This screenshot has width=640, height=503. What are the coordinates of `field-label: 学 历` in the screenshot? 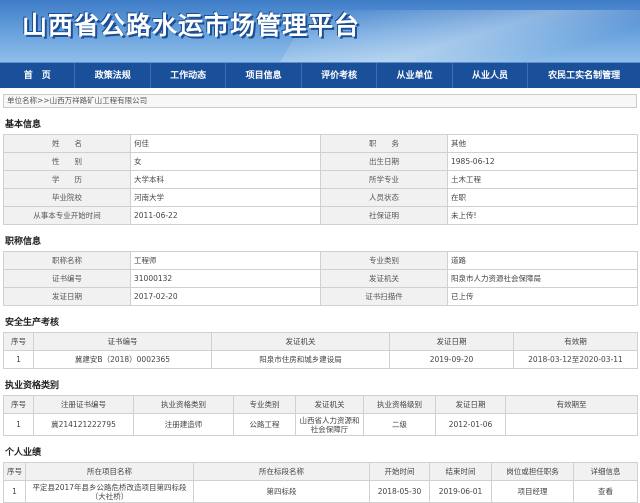 It's located at (67, 179).